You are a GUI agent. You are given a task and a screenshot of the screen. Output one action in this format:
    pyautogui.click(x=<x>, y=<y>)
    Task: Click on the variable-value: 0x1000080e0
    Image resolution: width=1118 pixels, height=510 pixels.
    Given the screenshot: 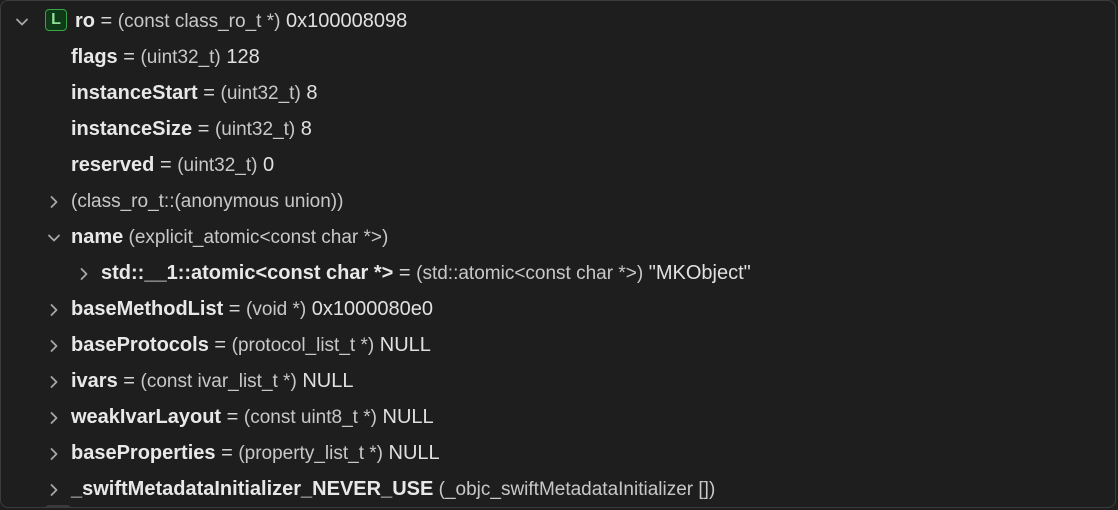 What is the action you would take?
    pyautogui.click(x=370, y=309)
    